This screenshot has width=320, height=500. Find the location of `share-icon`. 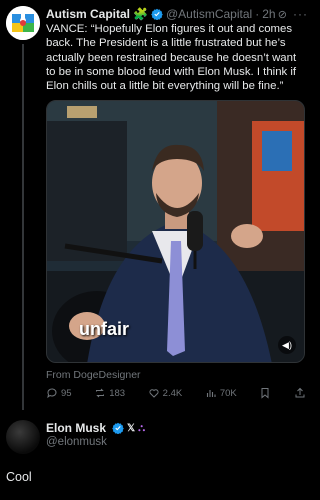

share-icon is located at coordinates (300, 392).